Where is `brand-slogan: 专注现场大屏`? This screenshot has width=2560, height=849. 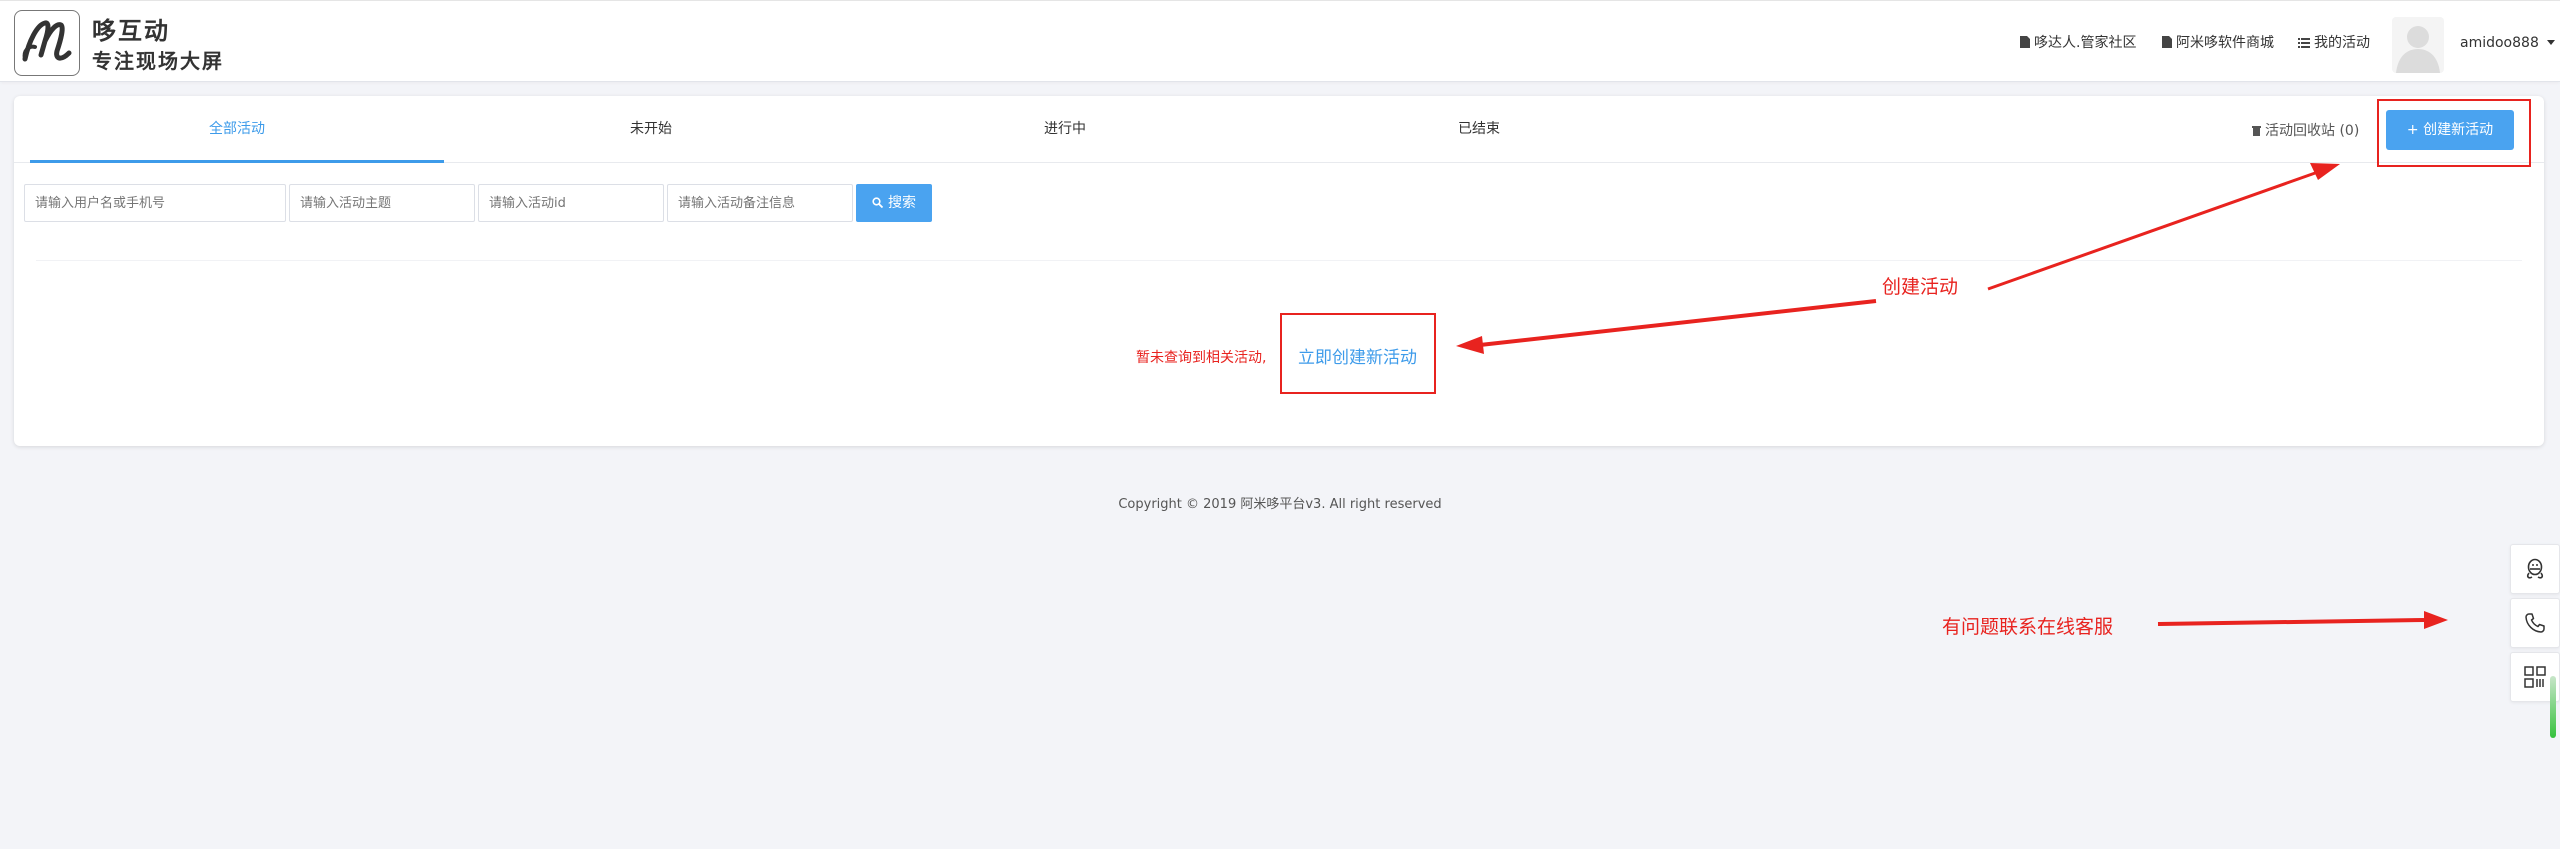
brand-slogan: 专注现场大屏 is located at coordinates (158, 61).